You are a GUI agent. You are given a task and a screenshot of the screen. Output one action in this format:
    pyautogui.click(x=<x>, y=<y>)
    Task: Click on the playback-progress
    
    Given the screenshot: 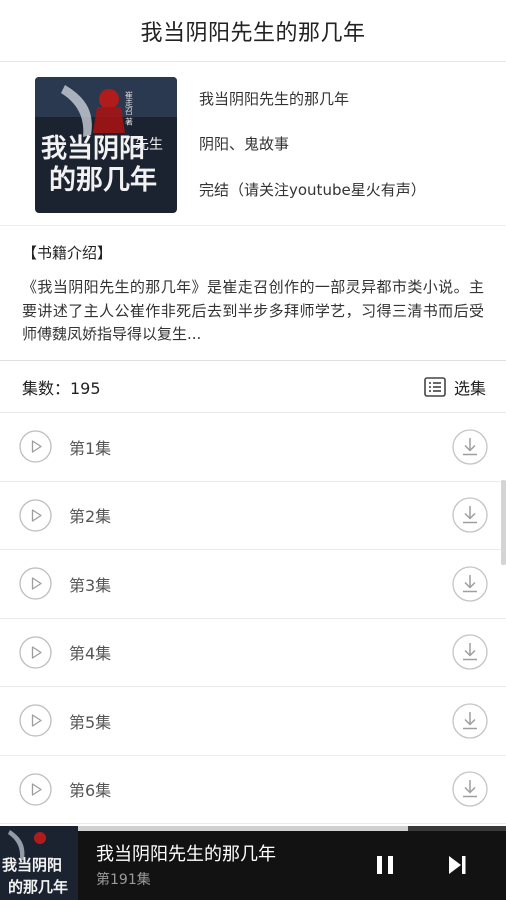 What is the action you would take?
    pyautogui.click(x=292, y=828)
    